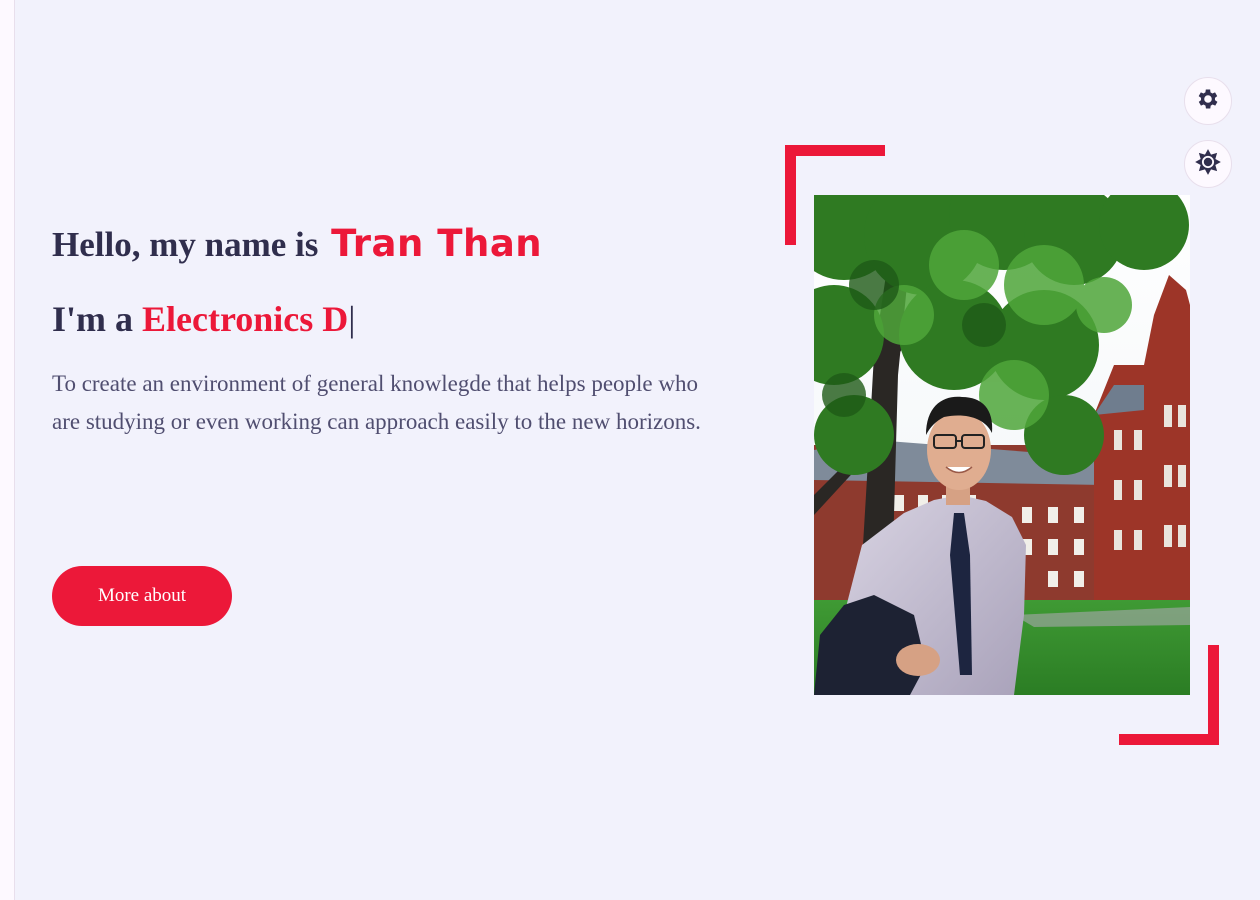 The width and height of the screenshot is (1260, 900). I want to click on gear-icon, so click(1208, 101).